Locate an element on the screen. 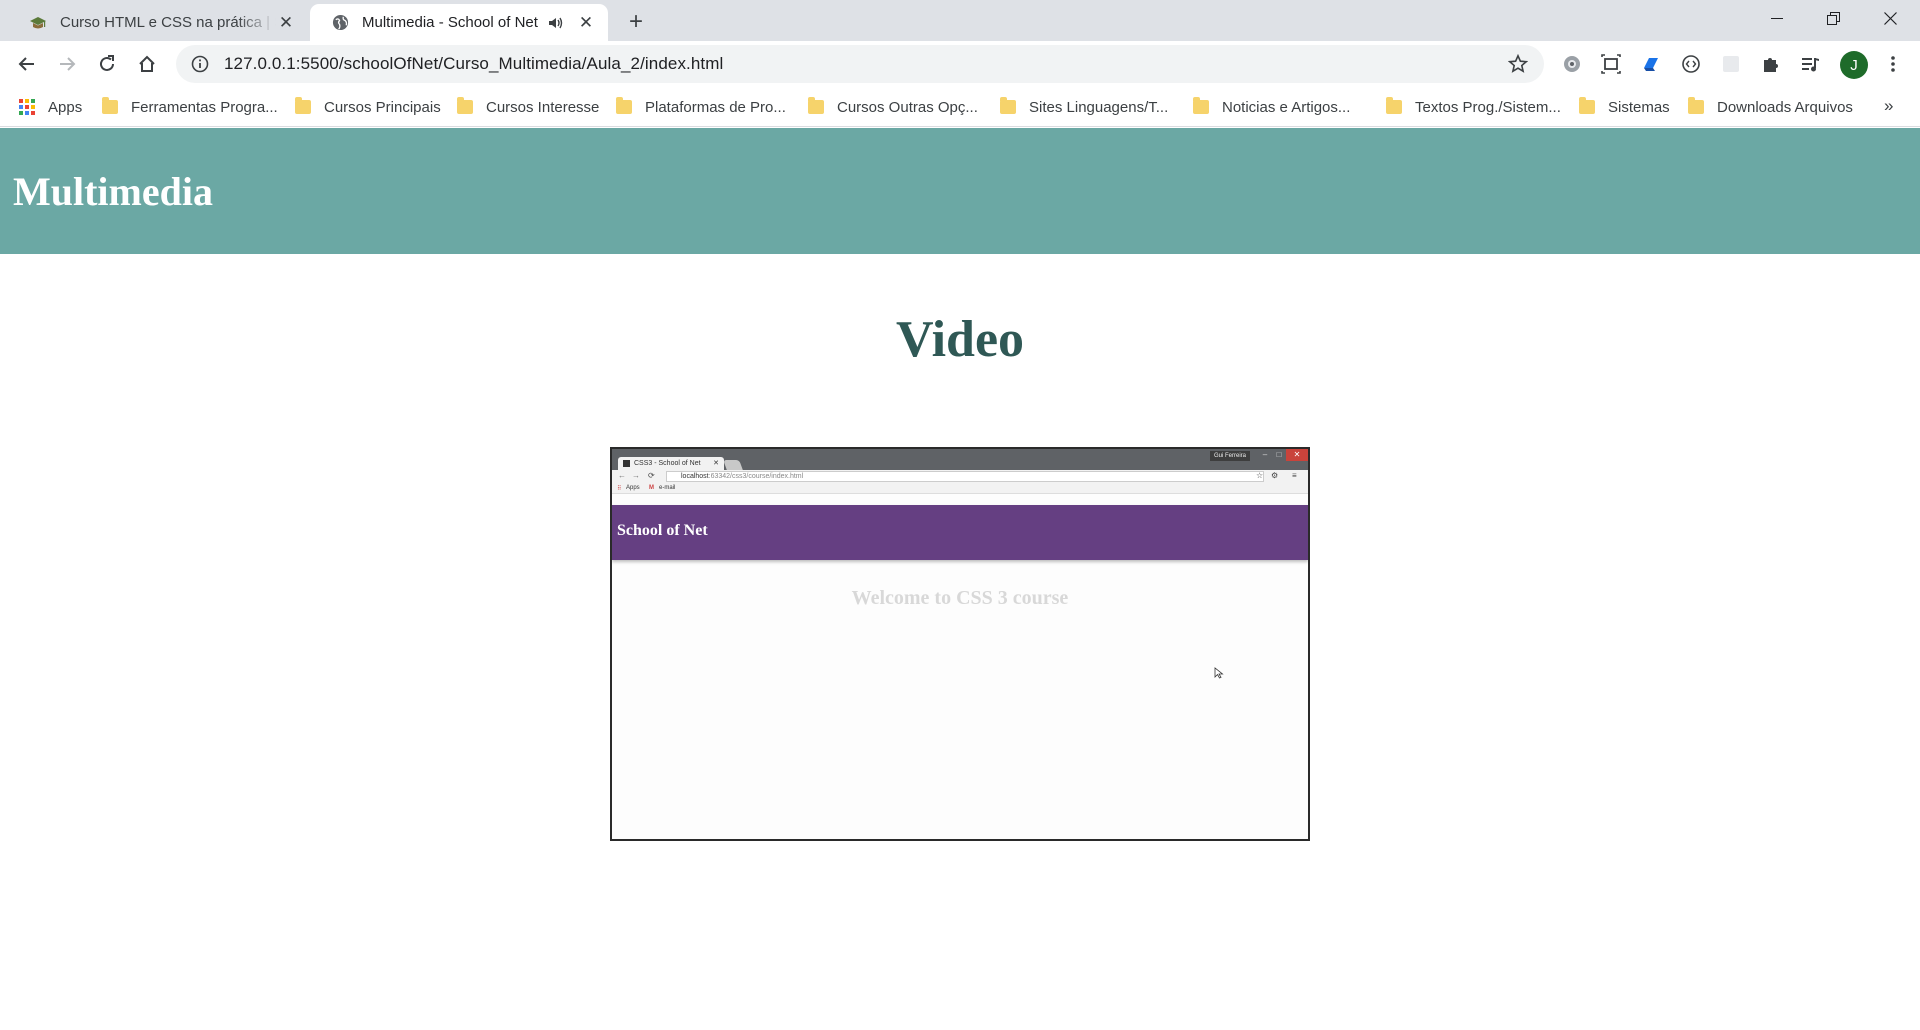 This screenshot has height=1030, width=1920. gear-icon: ⚙ is located at coordinates (1275, 475).